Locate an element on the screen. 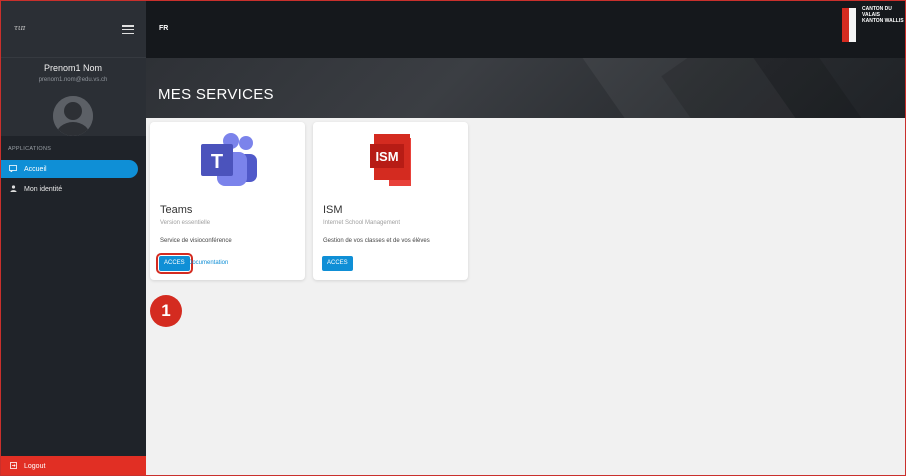 The image size is (906, 476). sidebar-item-label: Accueil is located at coordinates (35, 169).